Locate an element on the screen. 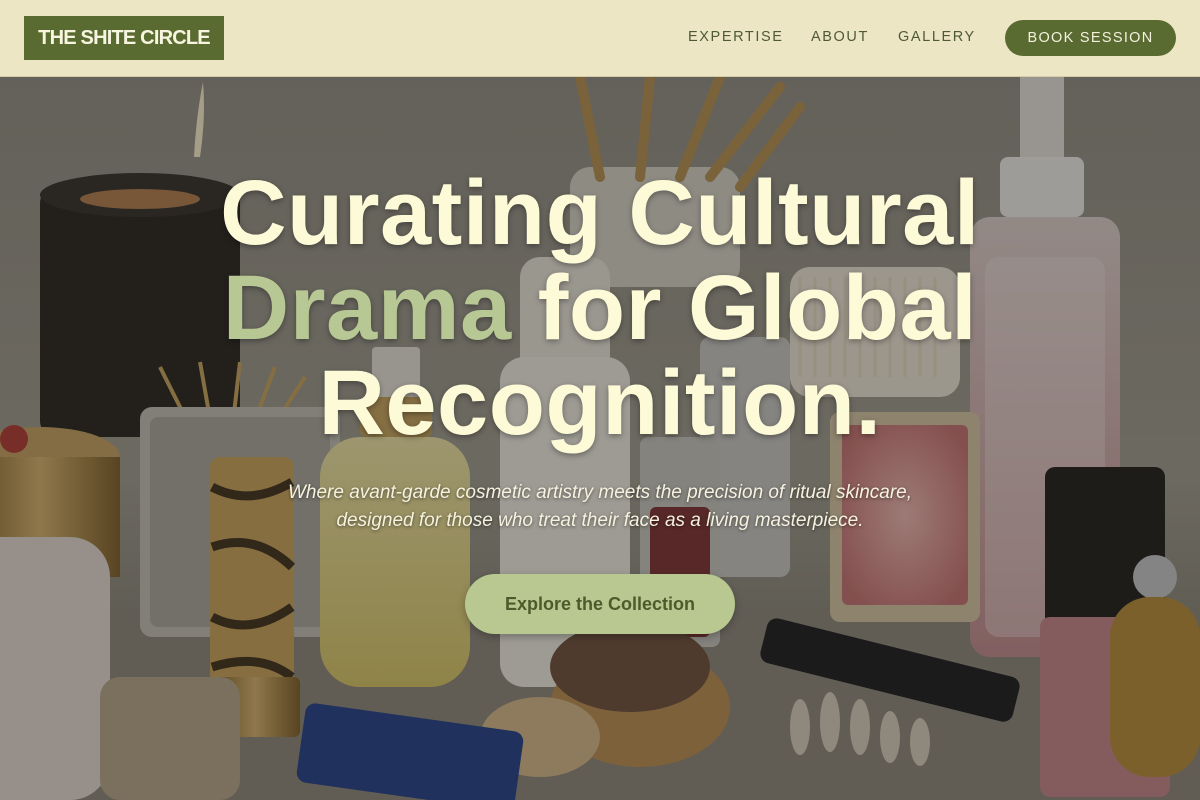  book-session-button: BOOK SESSION is located at coordinates (1090, 38).